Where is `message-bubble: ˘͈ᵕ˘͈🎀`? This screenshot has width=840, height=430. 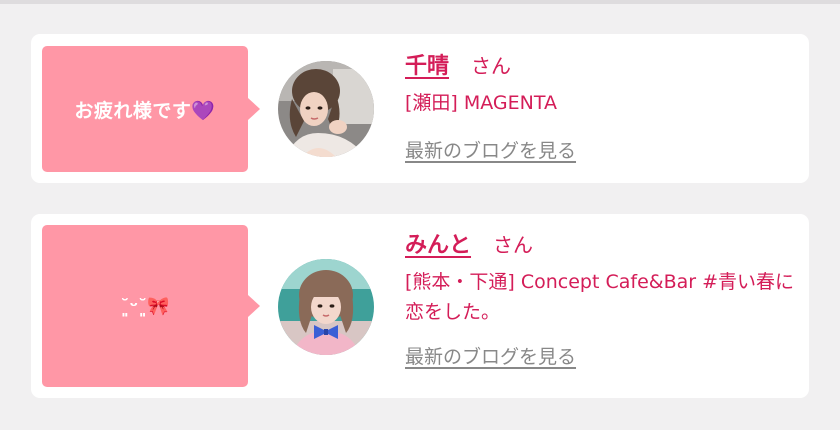
message-bubble: ˘͈ᵕ˘͈🎀 is located at coordinates (151, 306).